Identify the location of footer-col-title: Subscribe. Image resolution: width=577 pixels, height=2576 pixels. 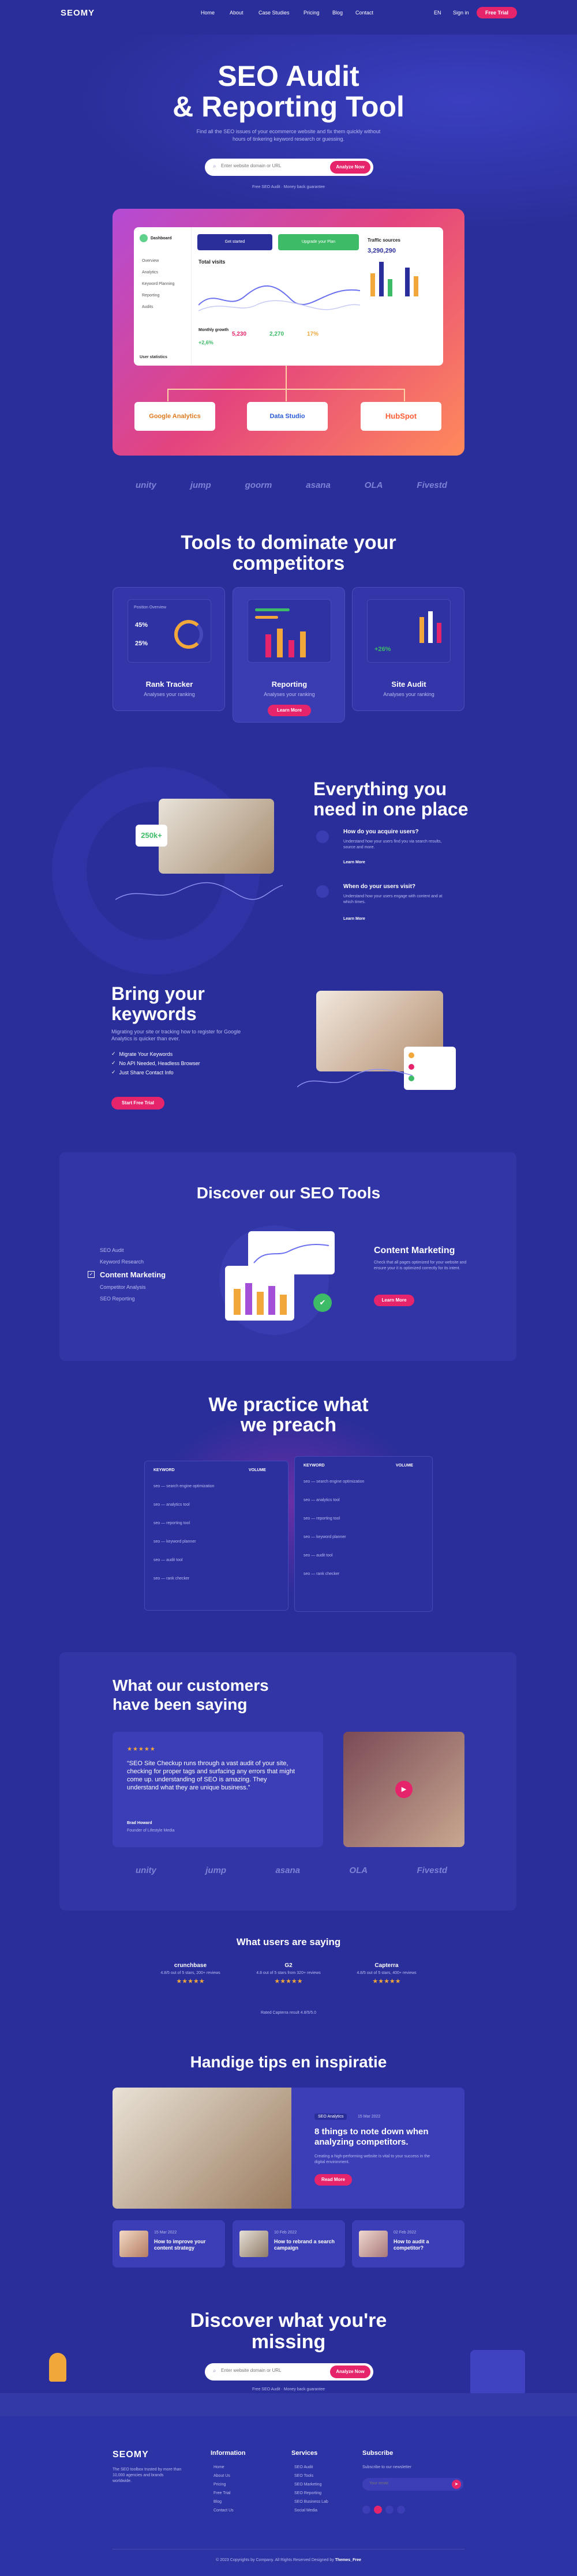
(378, 2453).